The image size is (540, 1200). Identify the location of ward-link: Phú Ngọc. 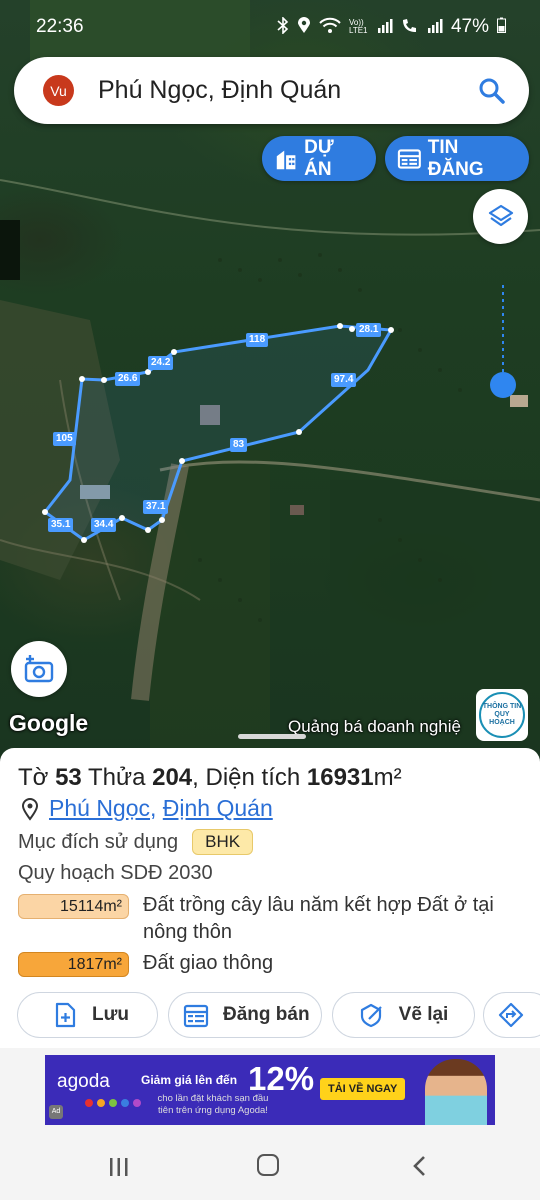
(99, 808).